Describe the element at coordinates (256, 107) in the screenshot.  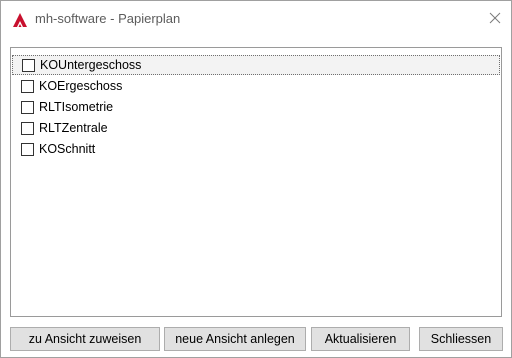
I see `list-item: RLTIsometrie` at that location.